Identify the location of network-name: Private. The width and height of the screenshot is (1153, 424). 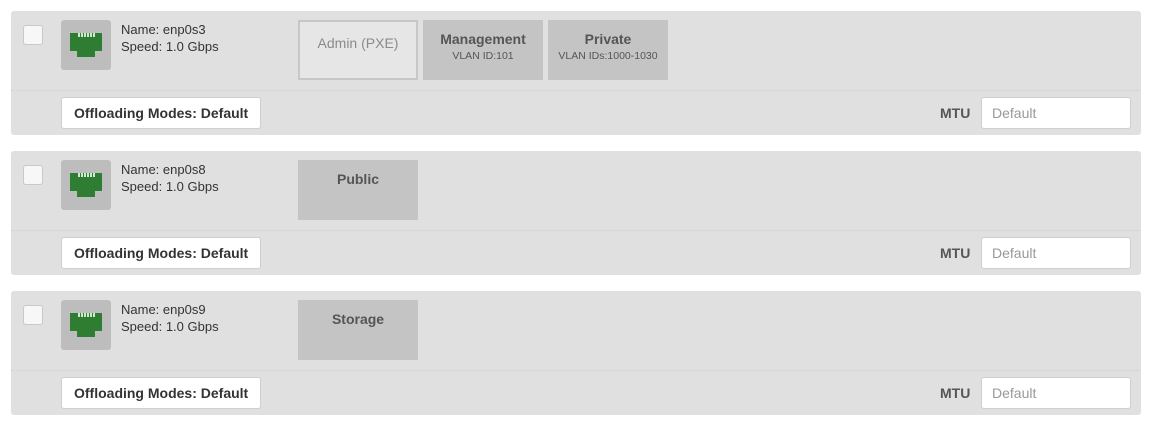
(608, 39).